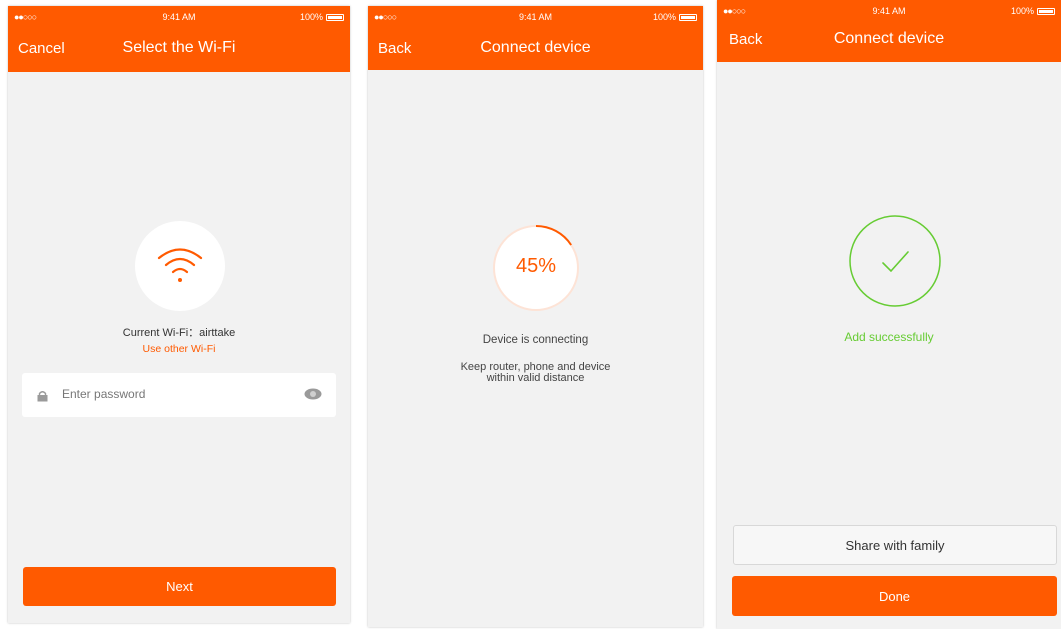 The image size is (1061, 629). Describe the element at coordinates (889, 337) in the screenshot. I see `success-message: Add successfully` at that location.